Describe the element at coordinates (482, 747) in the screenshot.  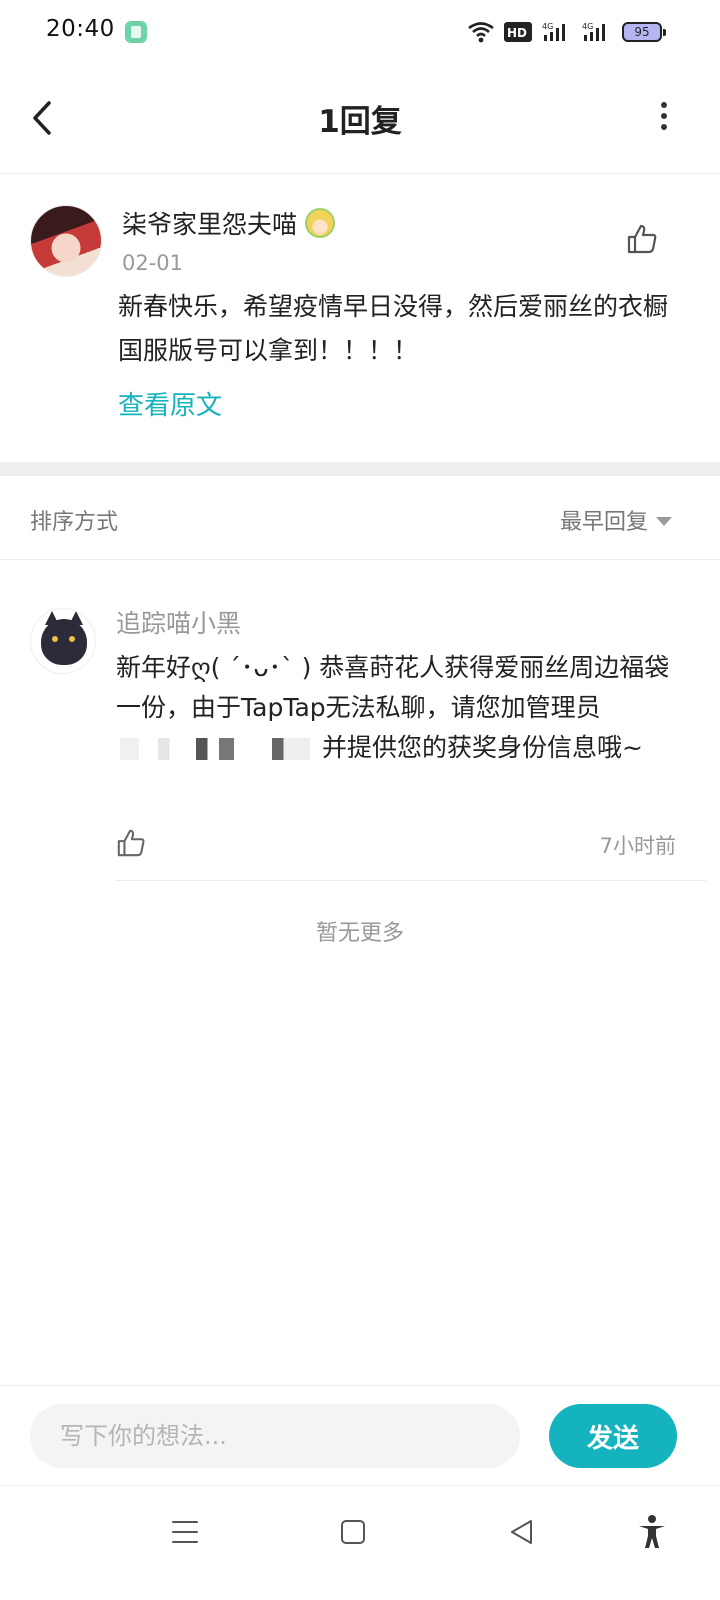
I see `reply-text-end: 并提供您的获奖身份信息哦~` at that location.